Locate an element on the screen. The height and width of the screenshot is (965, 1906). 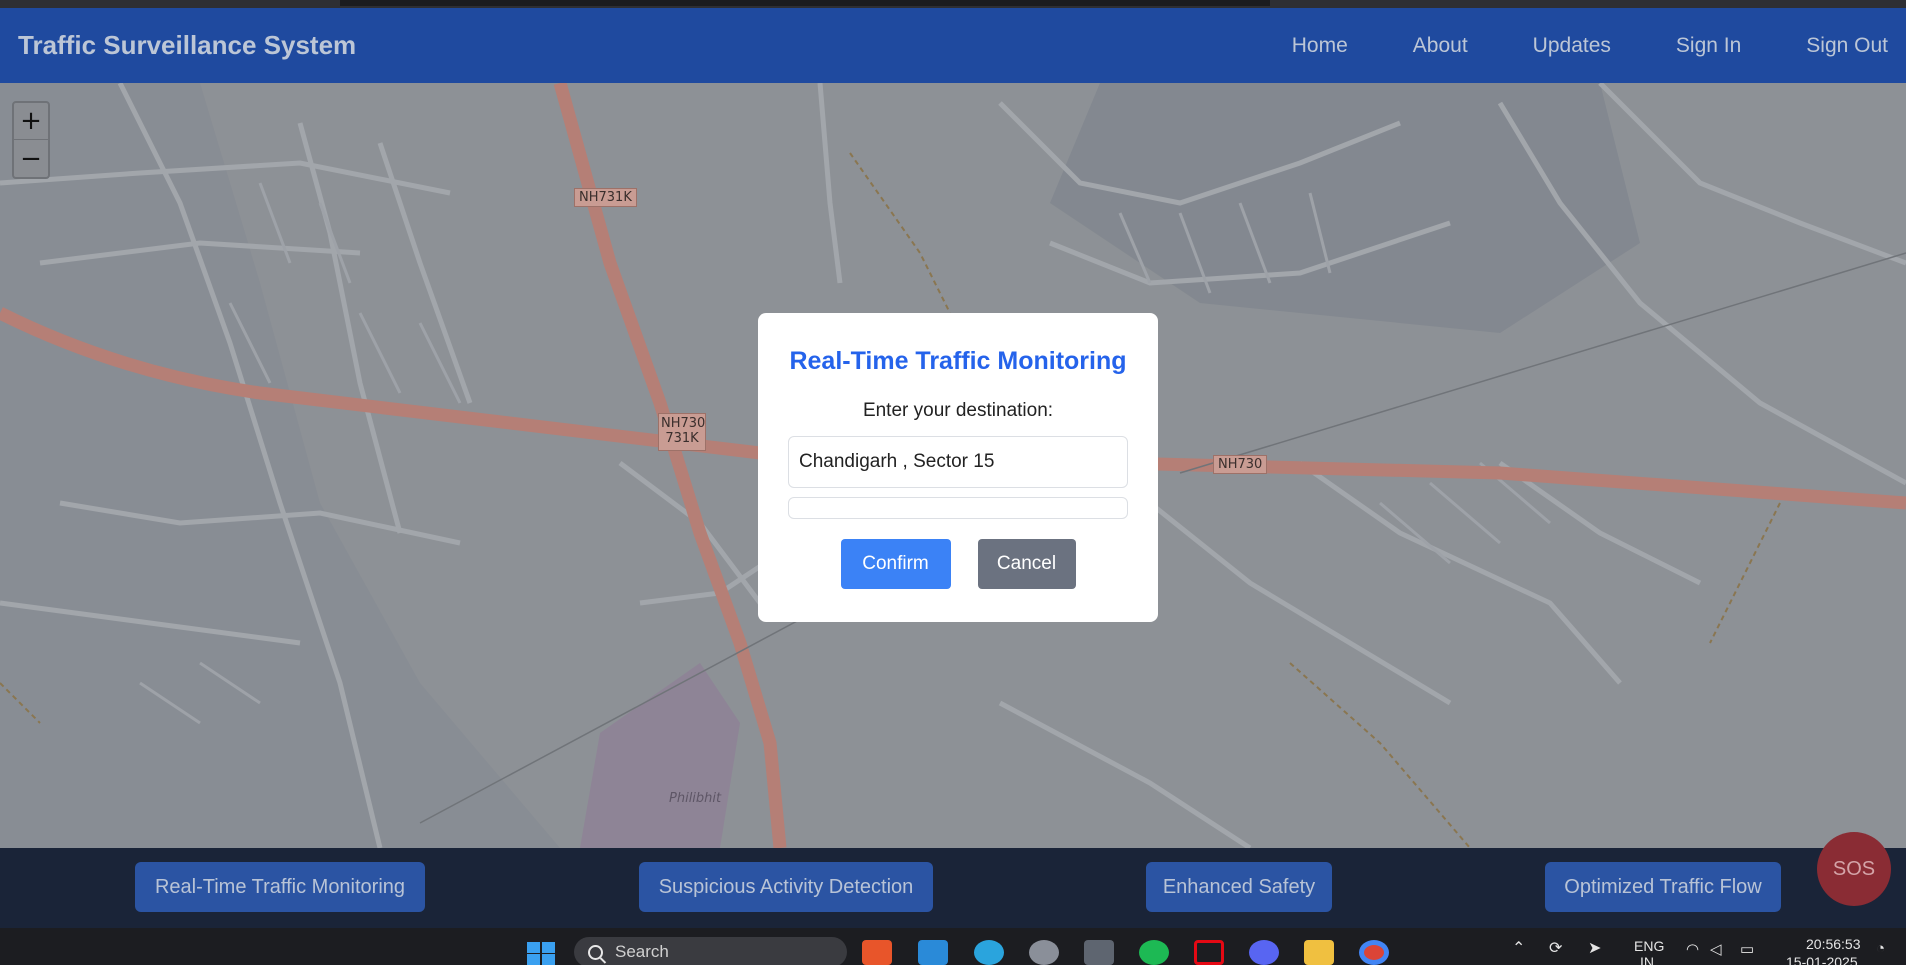
road-label-line-2: 731K is located at coordinates (682, 438).